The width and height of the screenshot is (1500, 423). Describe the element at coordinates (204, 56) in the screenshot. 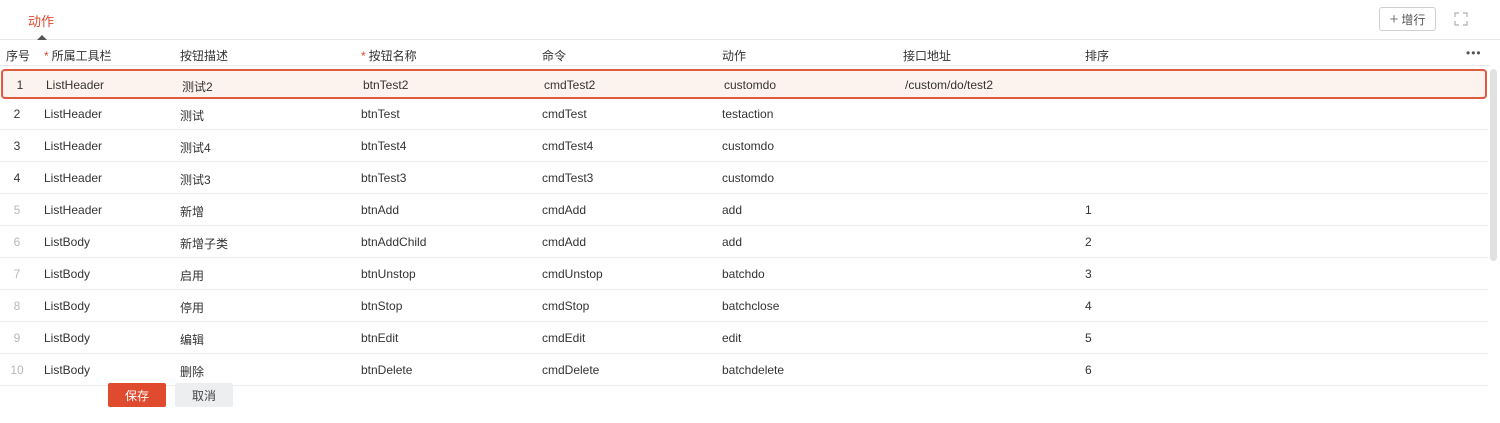

I see `column-header-desc: 按钮描述` at that location.